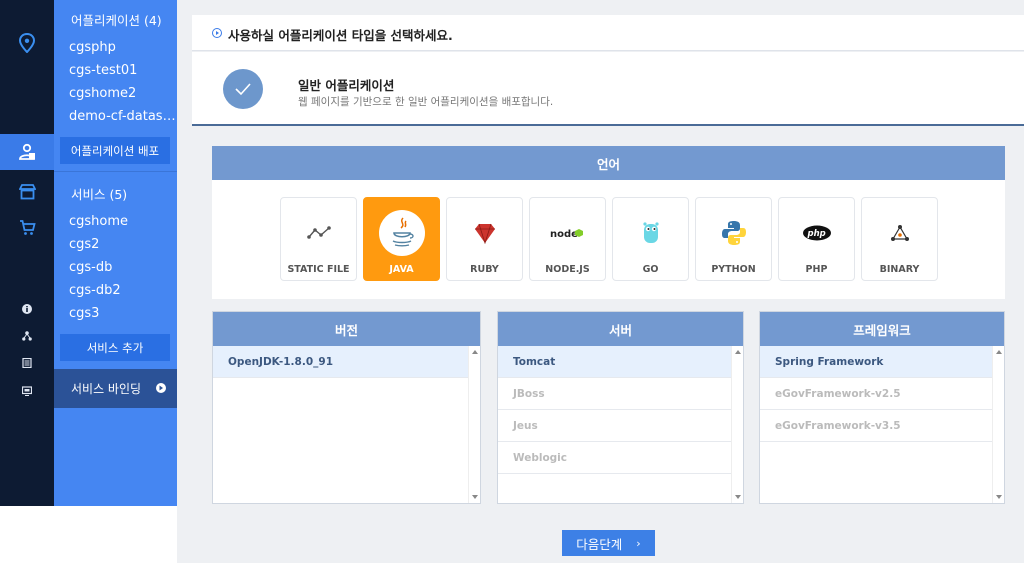 This screenshot has width=1024, height=563. What do you see at coordinates (876, 426) in the screenshot?
I see `framework-option: eGovFramework-v3.5` at bounding box center [876, 426].